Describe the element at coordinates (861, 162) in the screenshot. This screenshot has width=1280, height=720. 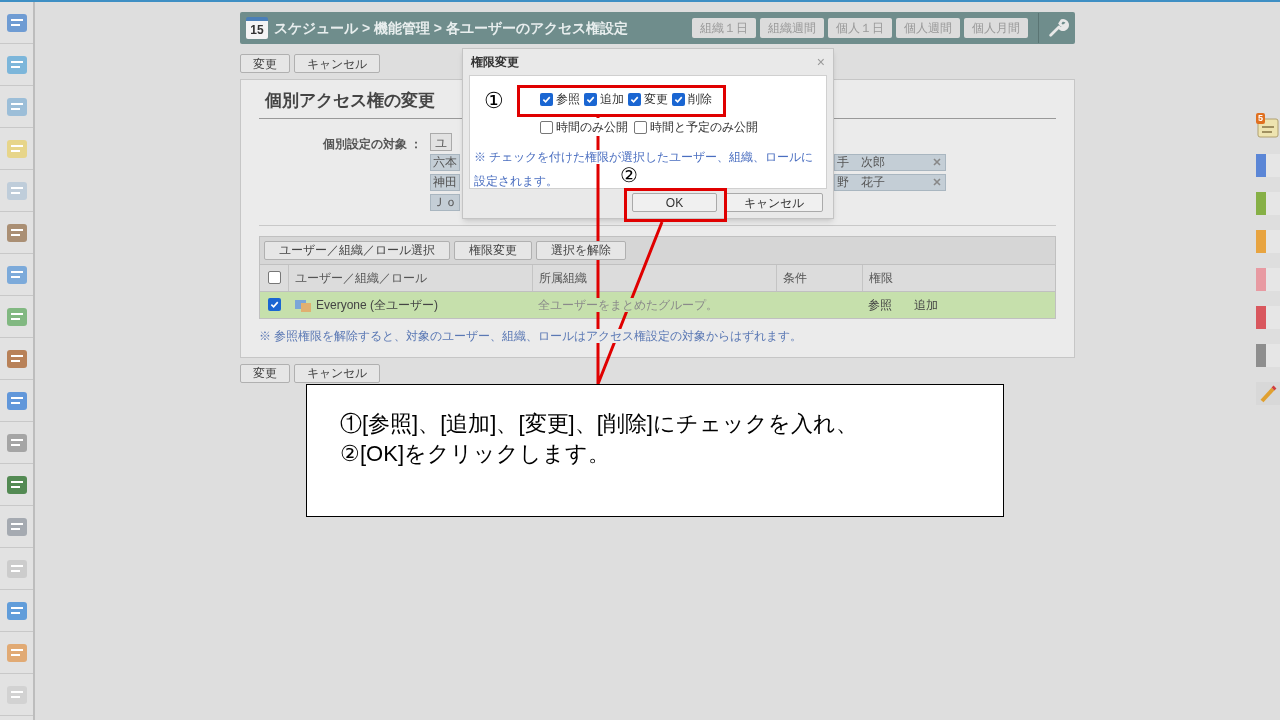
I see `target-name: 手 次郎` at that location.